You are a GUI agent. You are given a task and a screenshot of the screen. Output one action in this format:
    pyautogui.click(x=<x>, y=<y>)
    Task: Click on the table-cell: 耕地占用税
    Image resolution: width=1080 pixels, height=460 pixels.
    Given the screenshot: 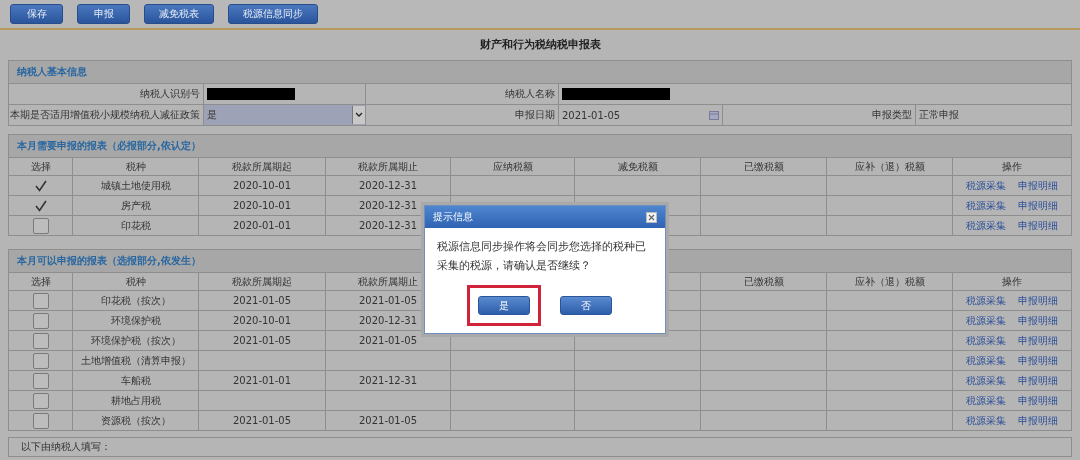 What is the action you would take?
    pyautogui.click(x=135, y=400)
    